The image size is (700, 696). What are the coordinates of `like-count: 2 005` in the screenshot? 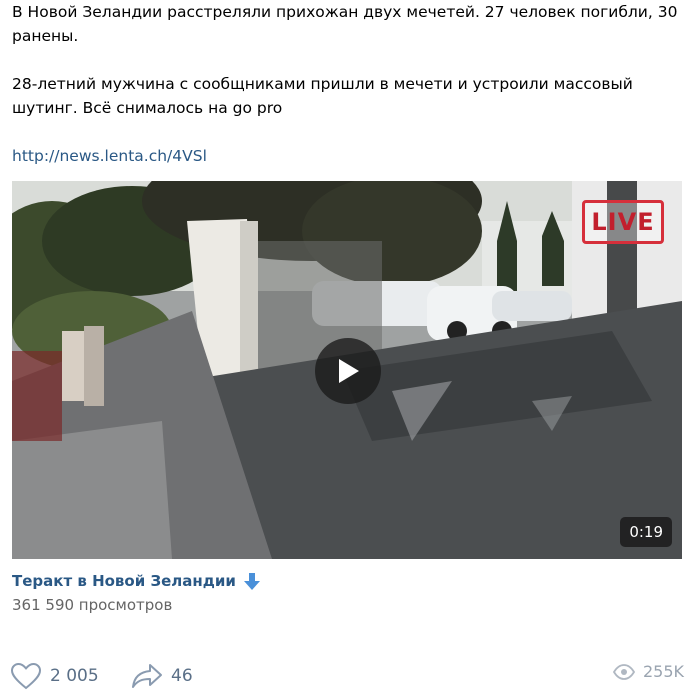 It's located at (74, 676).